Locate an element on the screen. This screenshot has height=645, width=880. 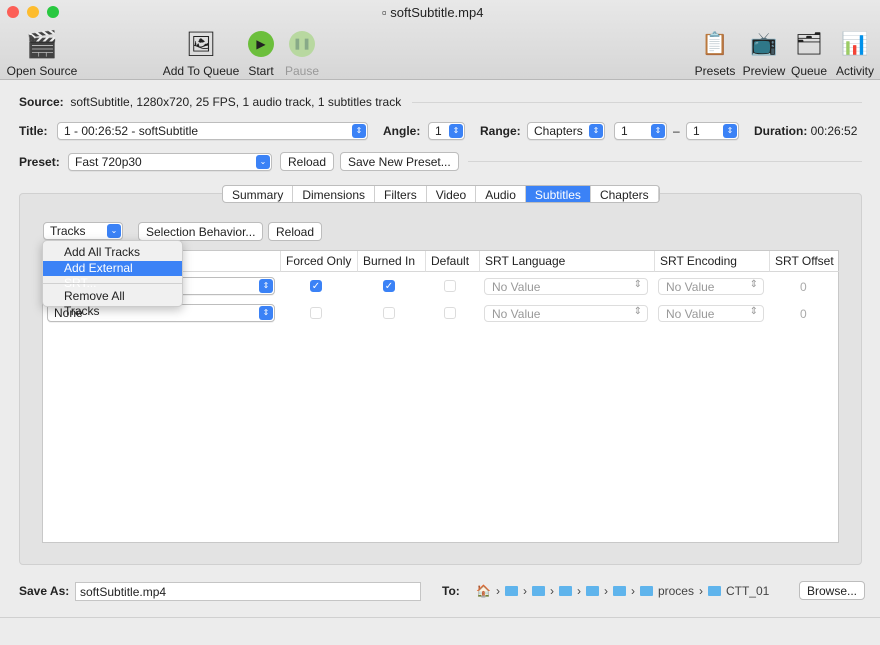
preset-select: Fast 720p30 ⌄ is located at coordinates (170, 162).